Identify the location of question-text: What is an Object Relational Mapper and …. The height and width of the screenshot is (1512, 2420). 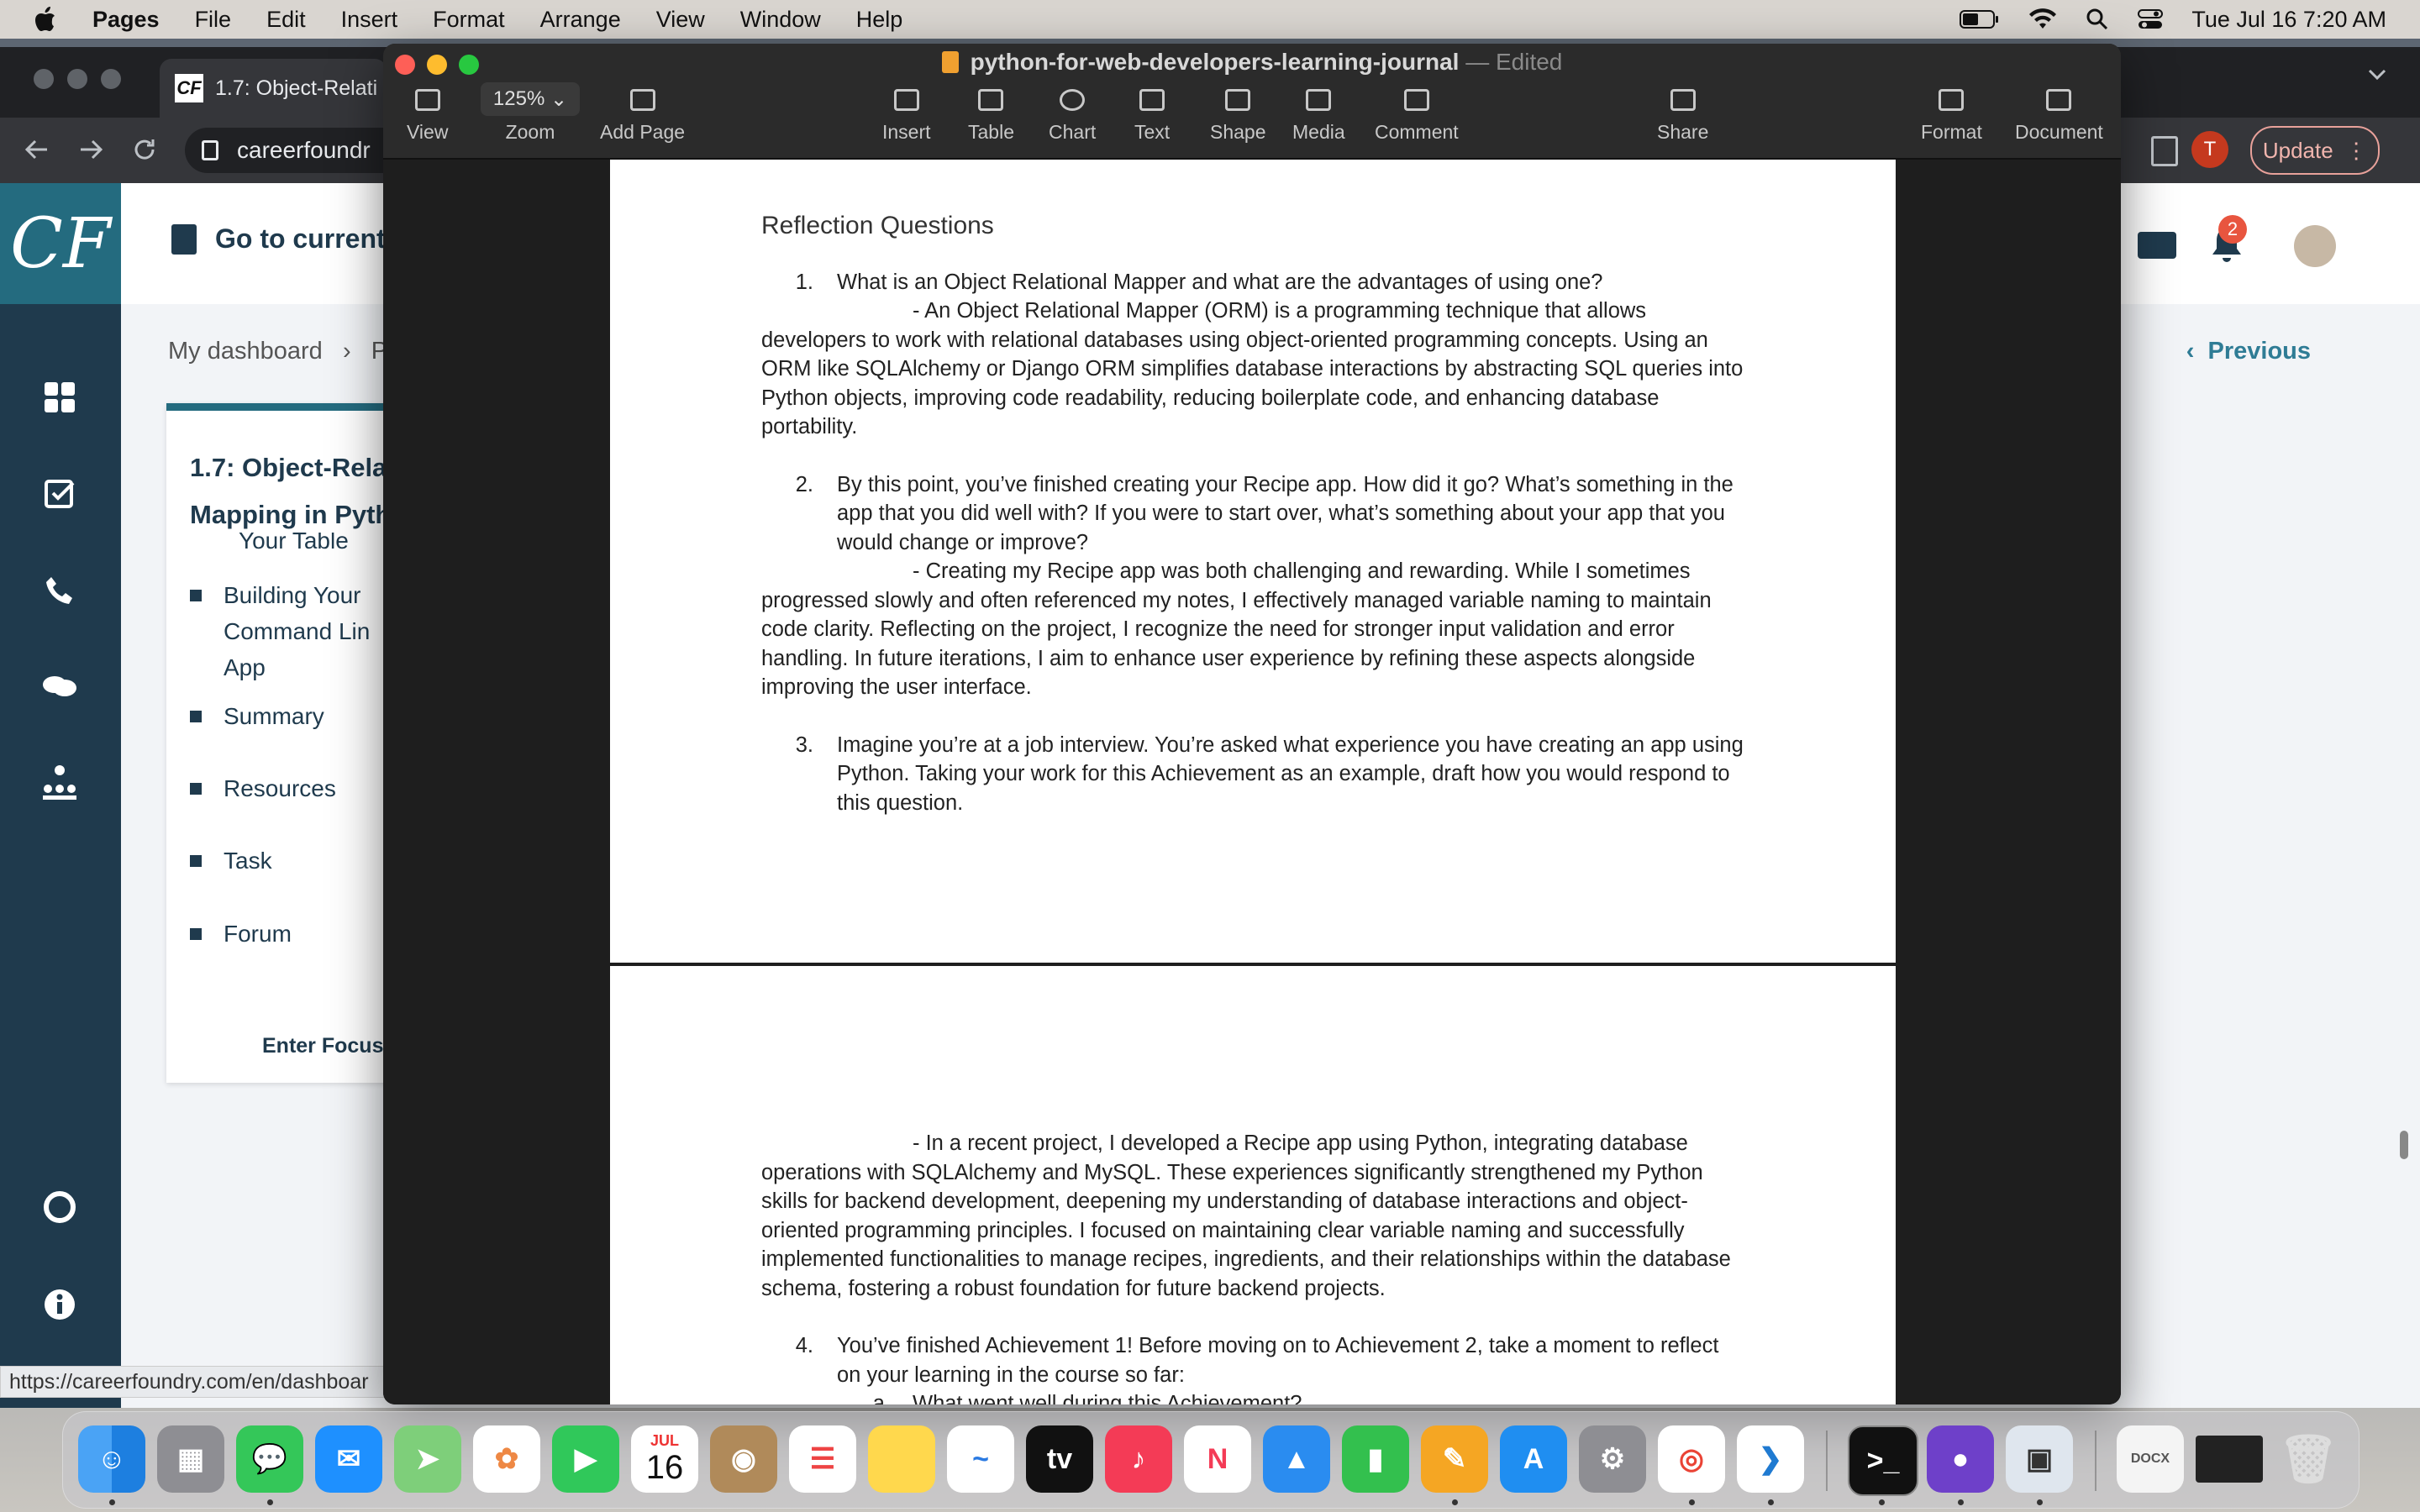
(1220, 282).